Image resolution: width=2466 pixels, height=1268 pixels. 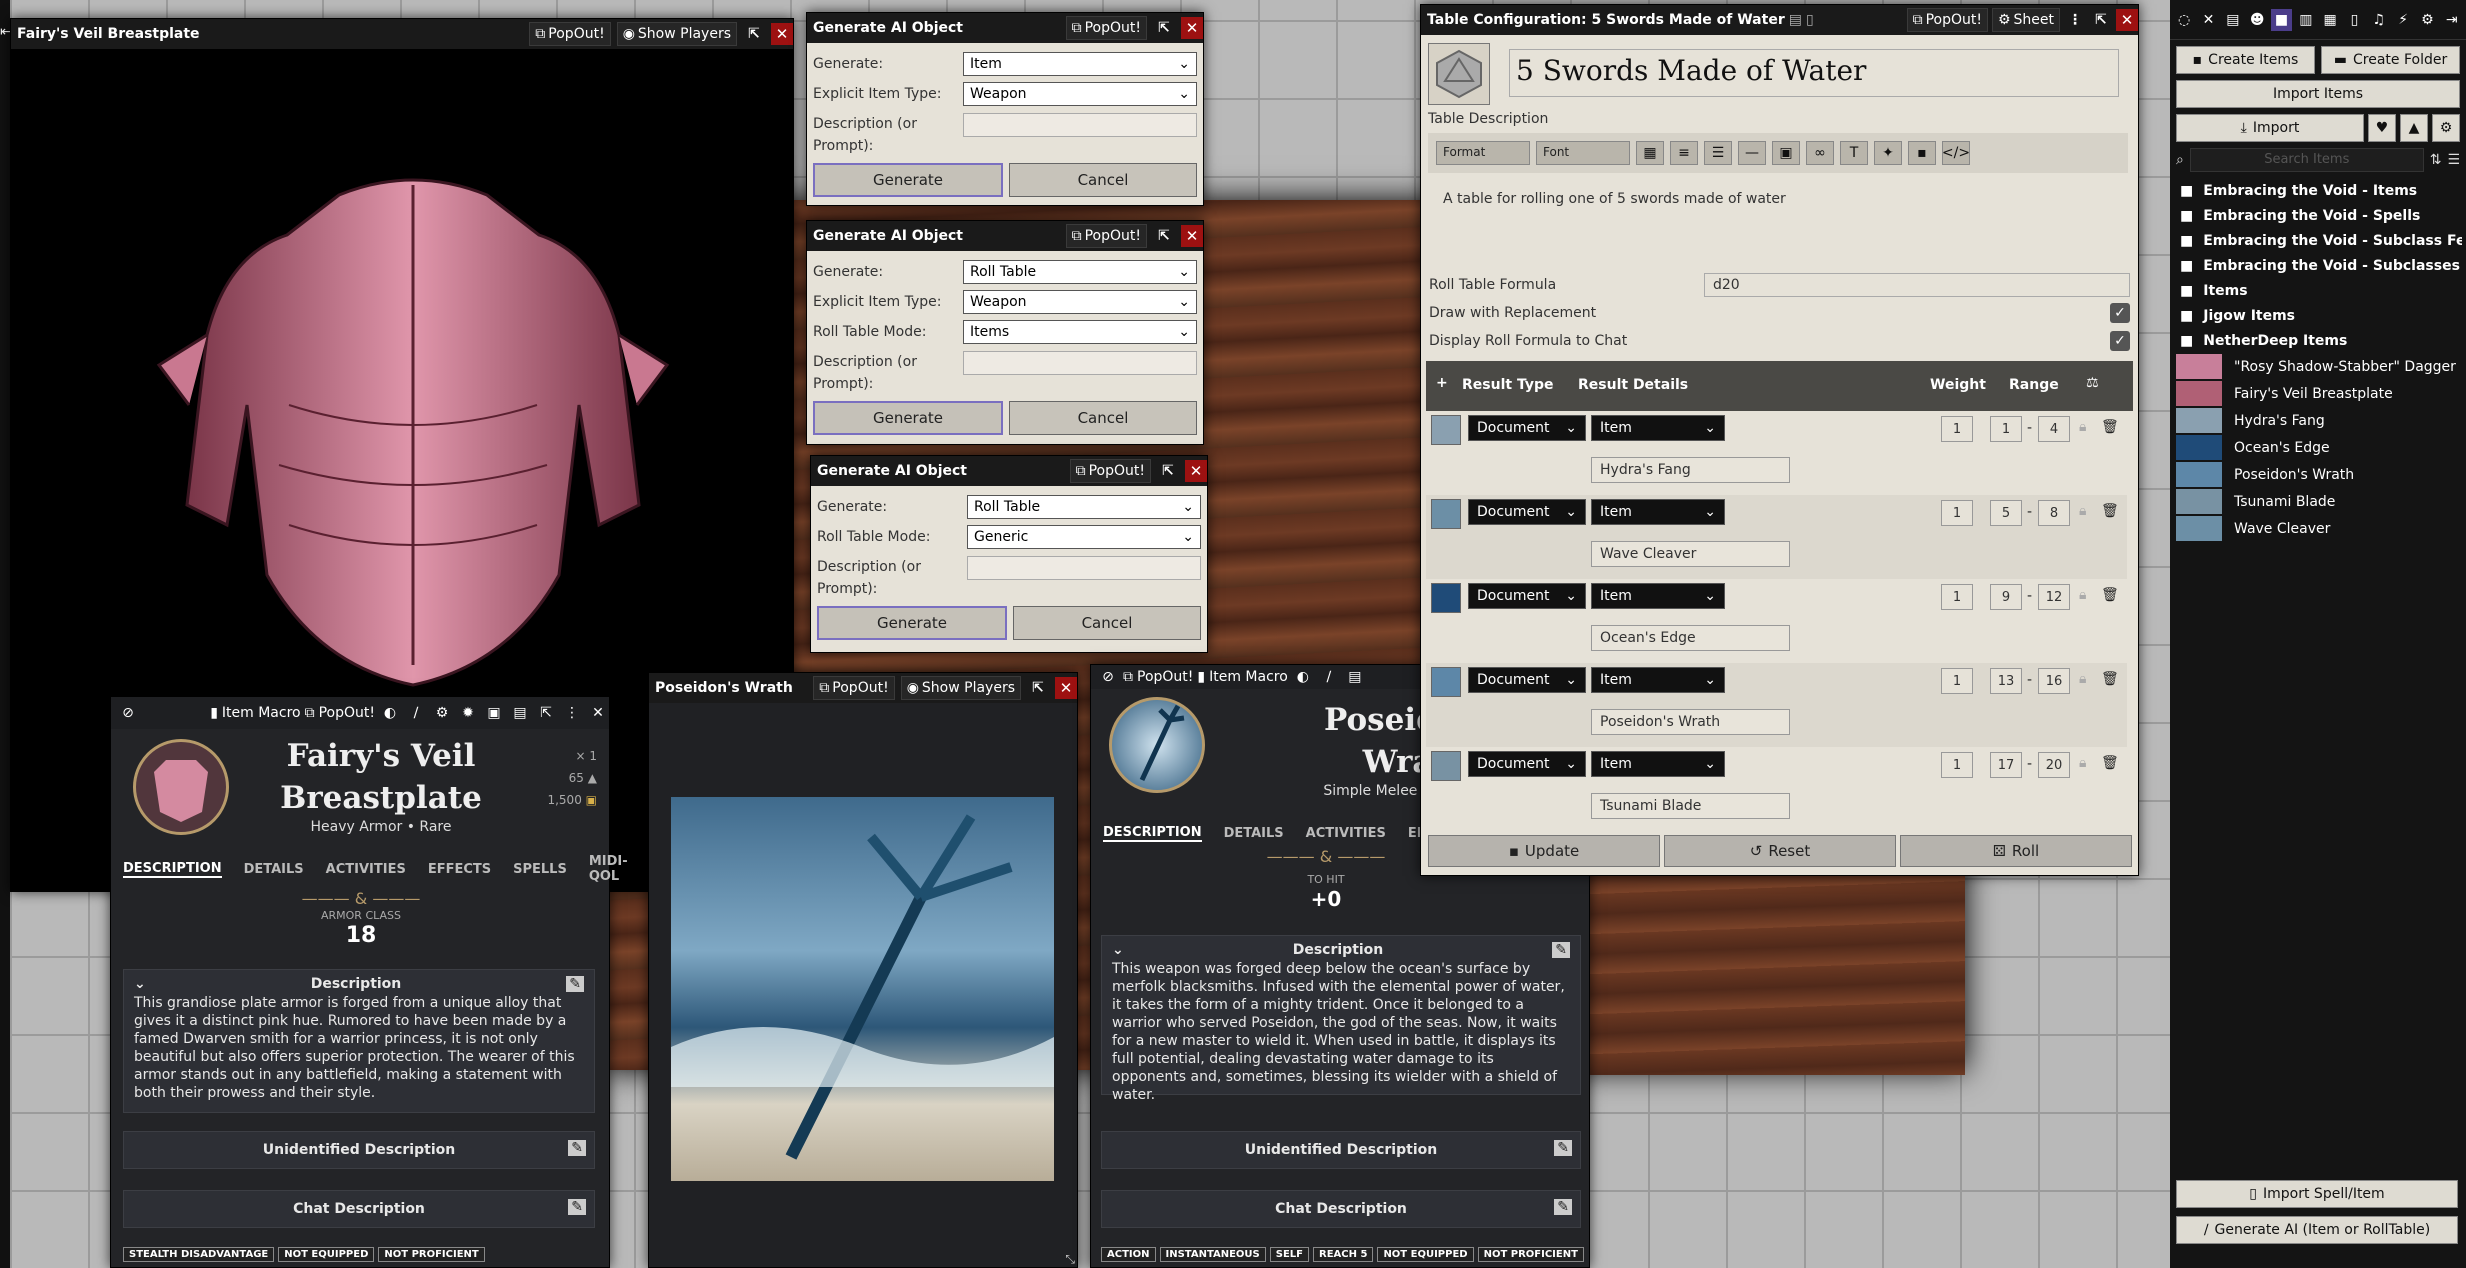 What do you see at coordinates (2453, 160) in the screenshot?
I see `collapse-folders-icon: ☰` at bounding box center [2453, 160].